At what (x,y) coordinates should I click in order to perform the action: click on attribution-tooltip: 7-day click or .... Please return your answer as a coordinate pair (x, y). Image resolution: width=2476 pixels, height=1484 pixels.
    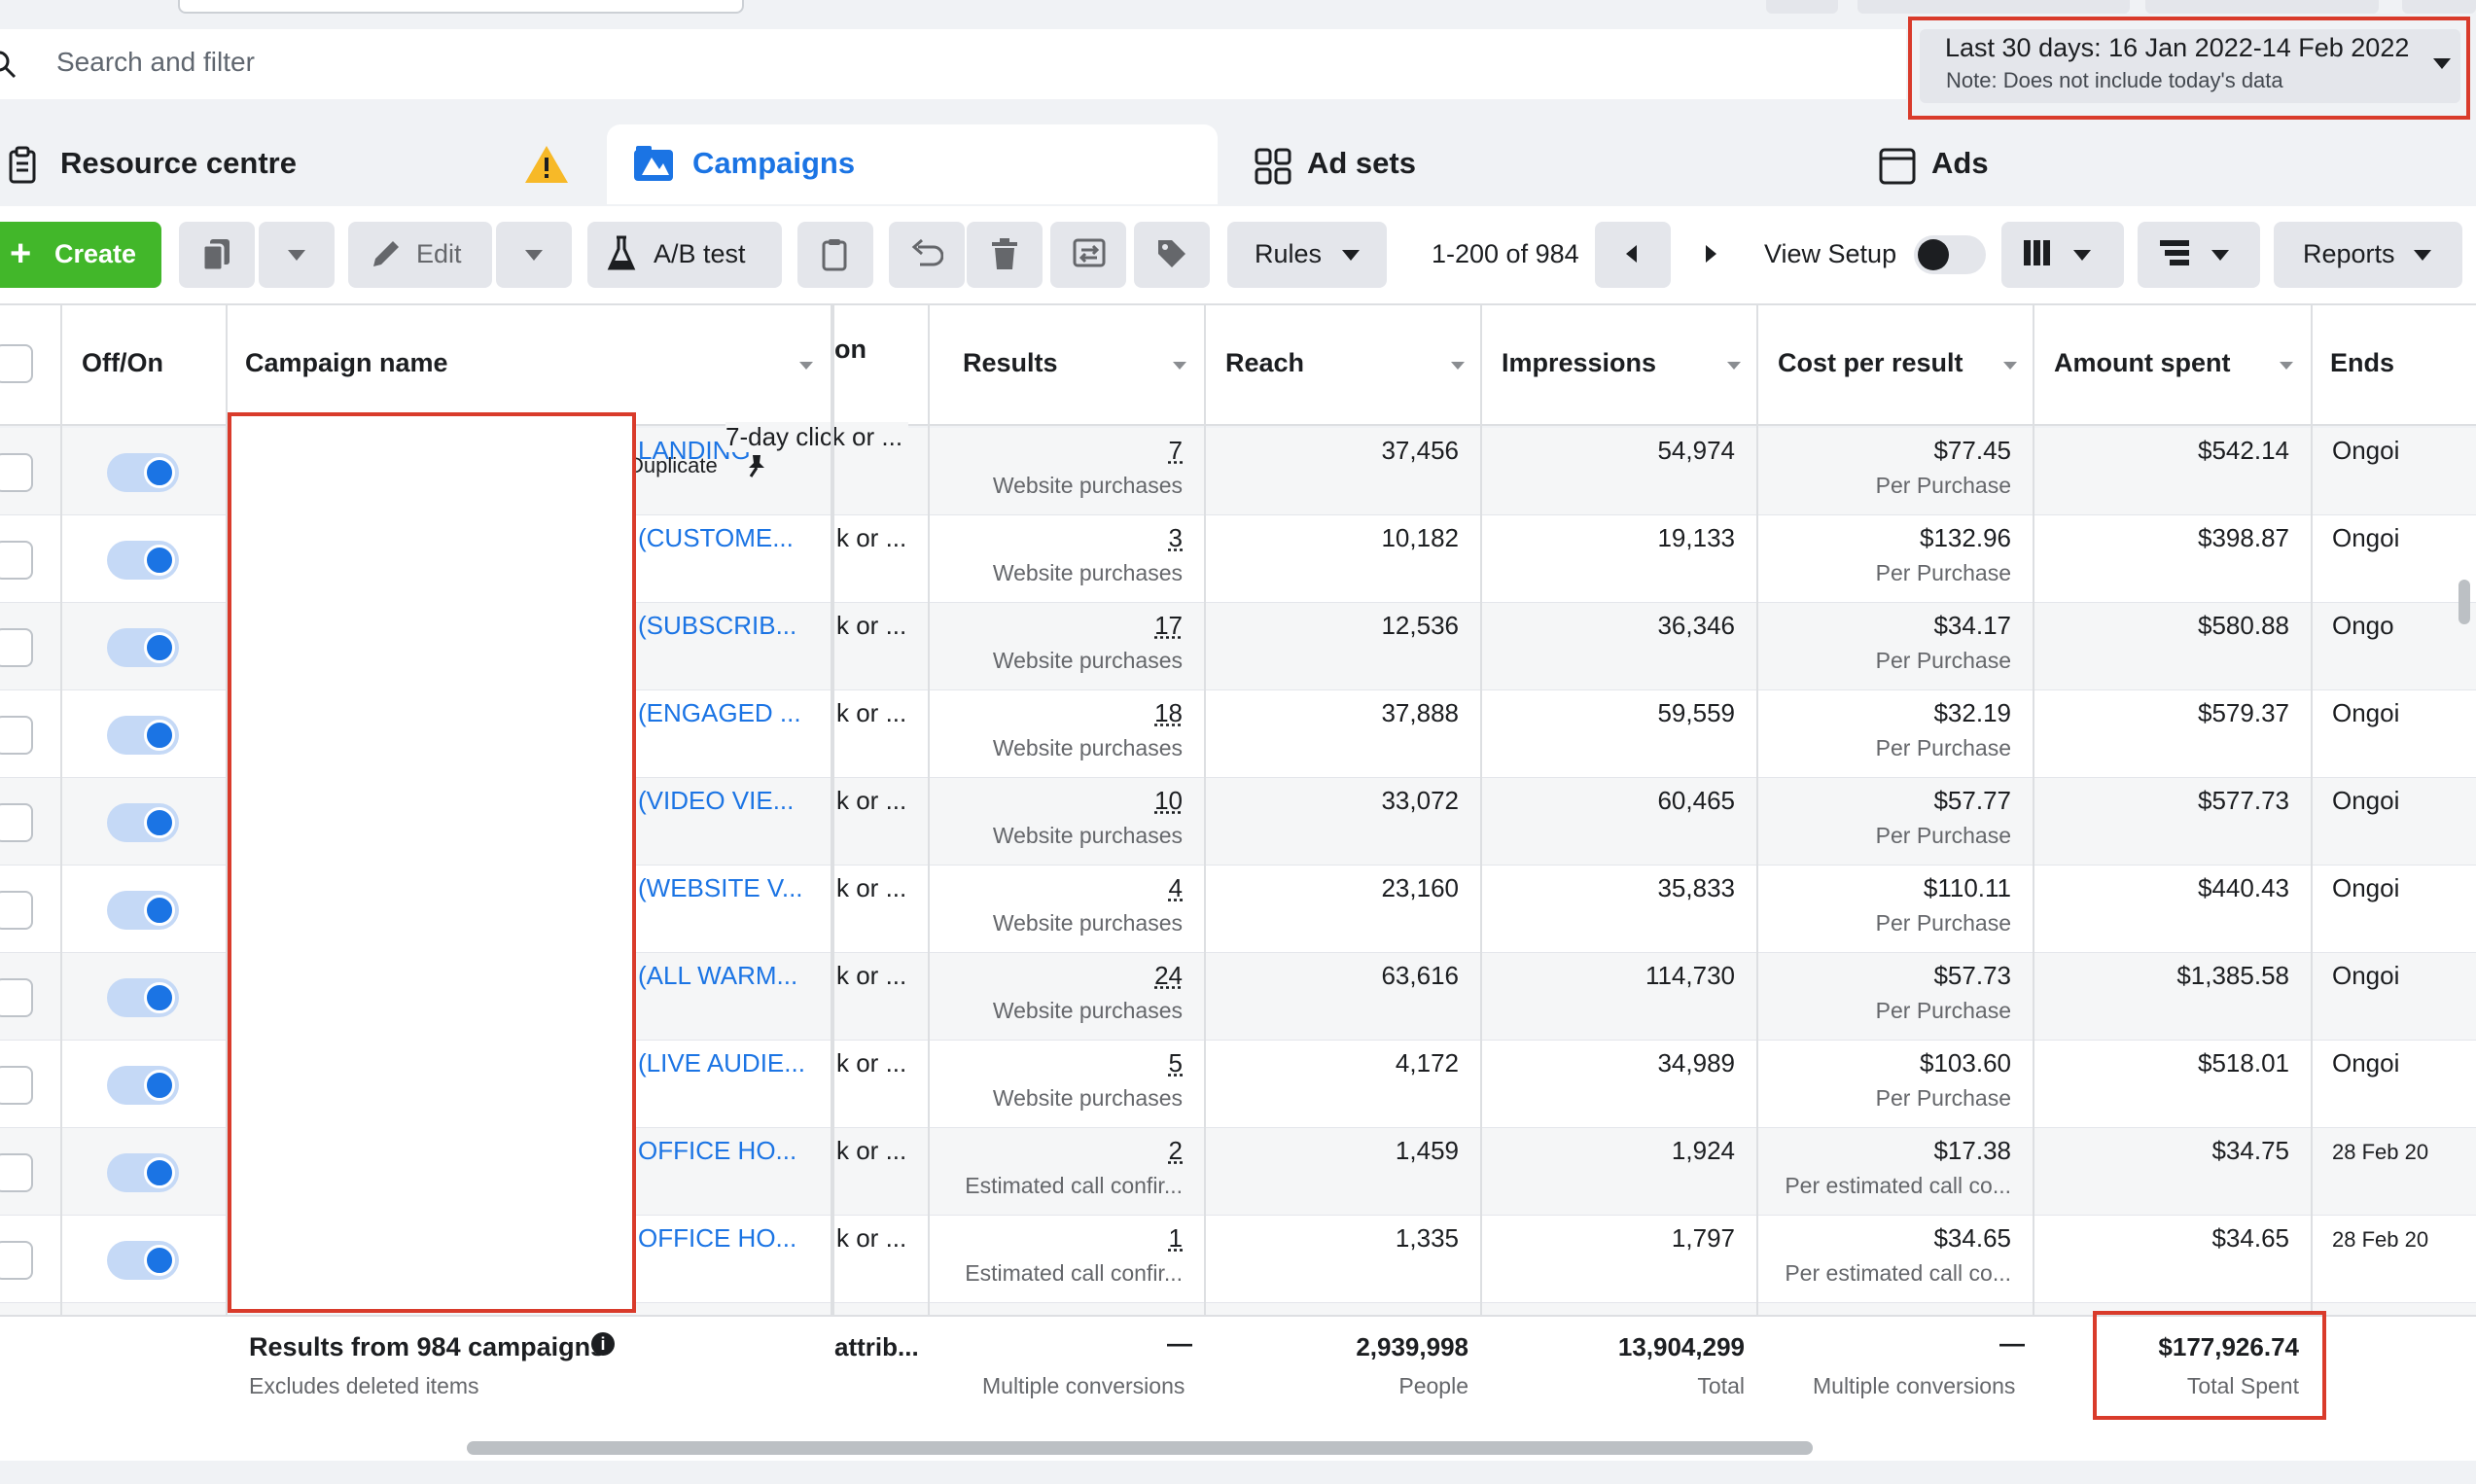
    Looking at the image, I should click on (816, 437).